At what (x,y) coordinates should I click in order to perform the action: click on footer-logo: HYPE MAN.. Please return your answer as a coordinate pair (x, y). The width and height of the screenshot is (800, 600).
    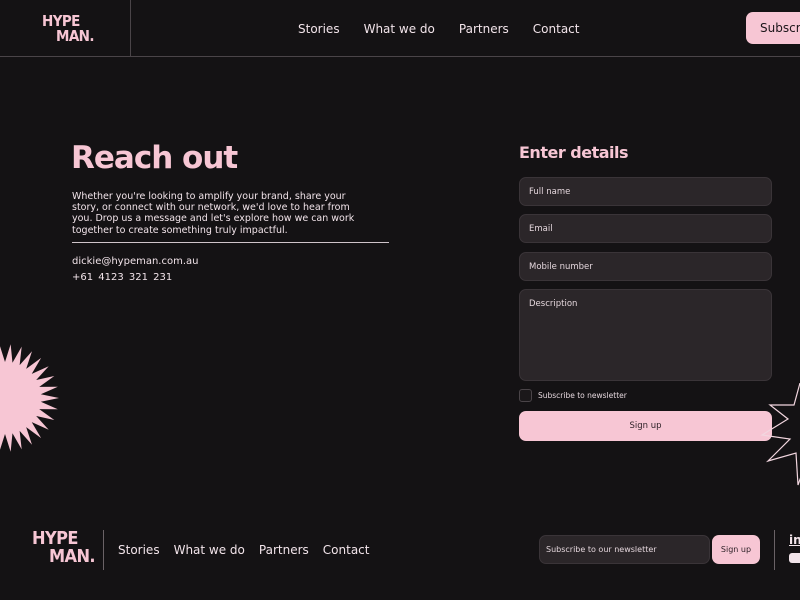
    Looking at the image, I should click on (64, 548).